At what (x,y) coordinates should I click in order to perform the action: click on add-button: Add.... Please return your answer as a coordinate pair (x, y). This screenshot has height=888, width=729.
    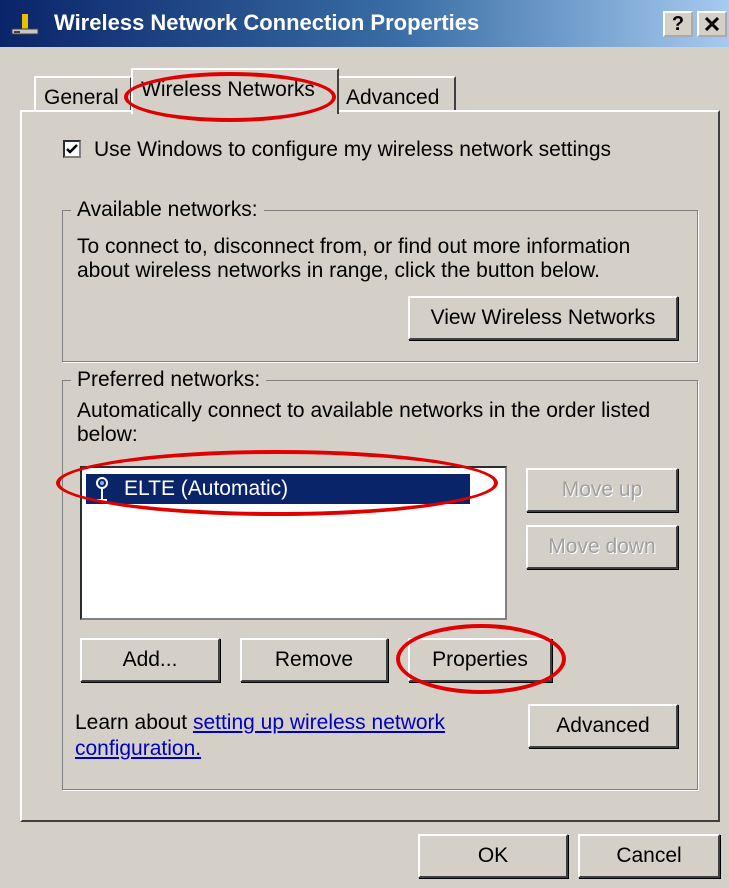
    Looking at the image, I should click on (150, 660).